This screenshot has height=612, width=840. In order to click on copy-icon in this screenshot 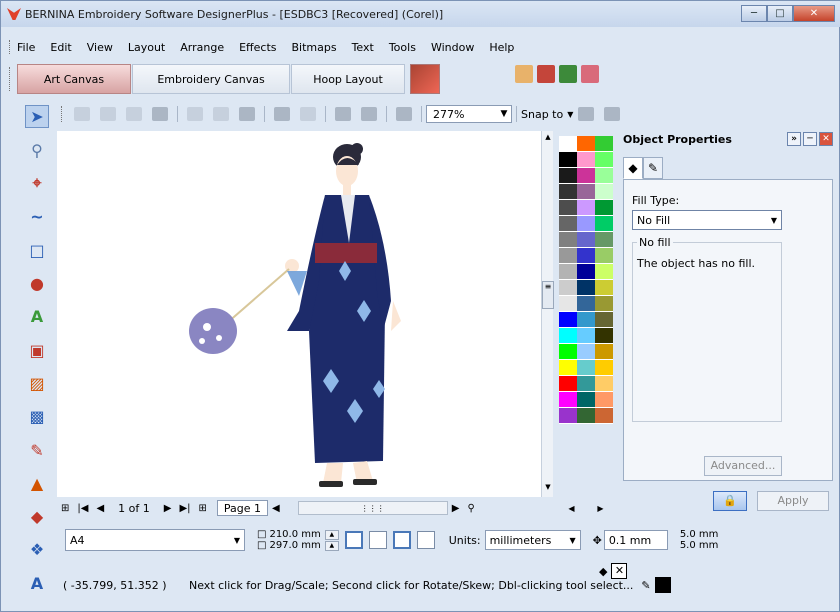, I will do `click(221, 114)`.